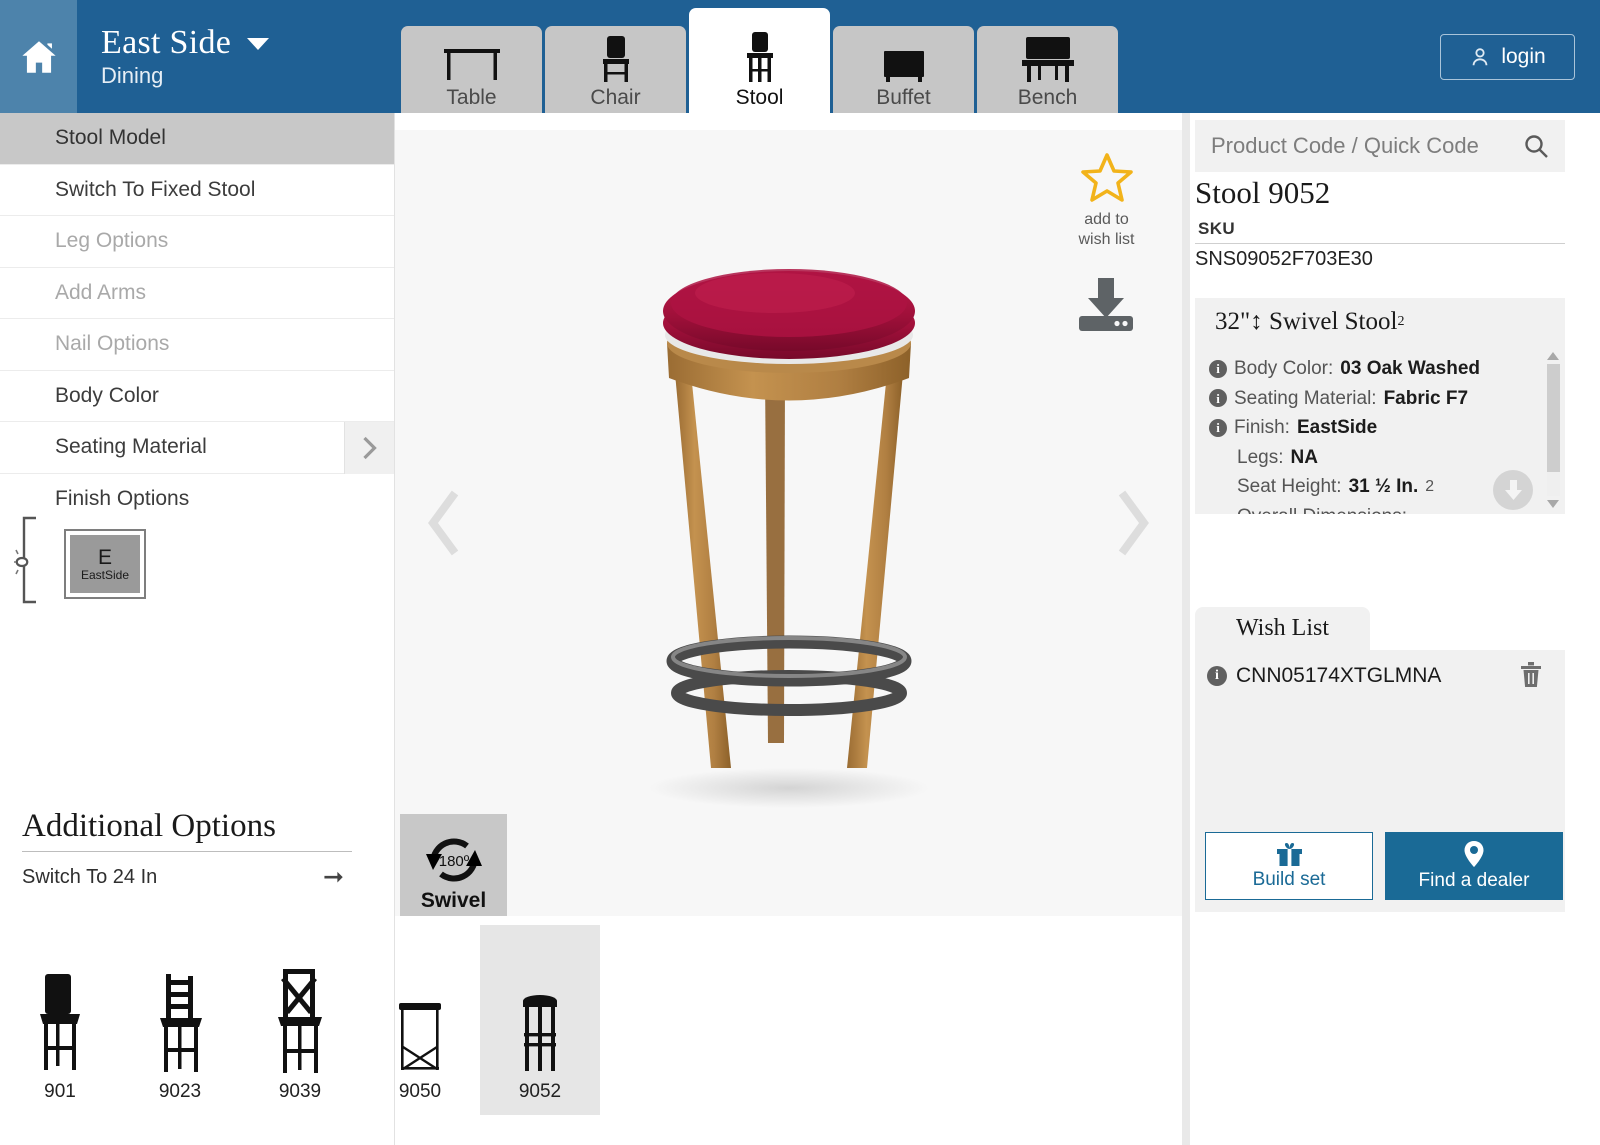 This screenshot has width=1600, height=1145. What do you see at coordinates (1523, 56) in the screenshot?
I see `login-label: login` at bounding box center [1523, 56].